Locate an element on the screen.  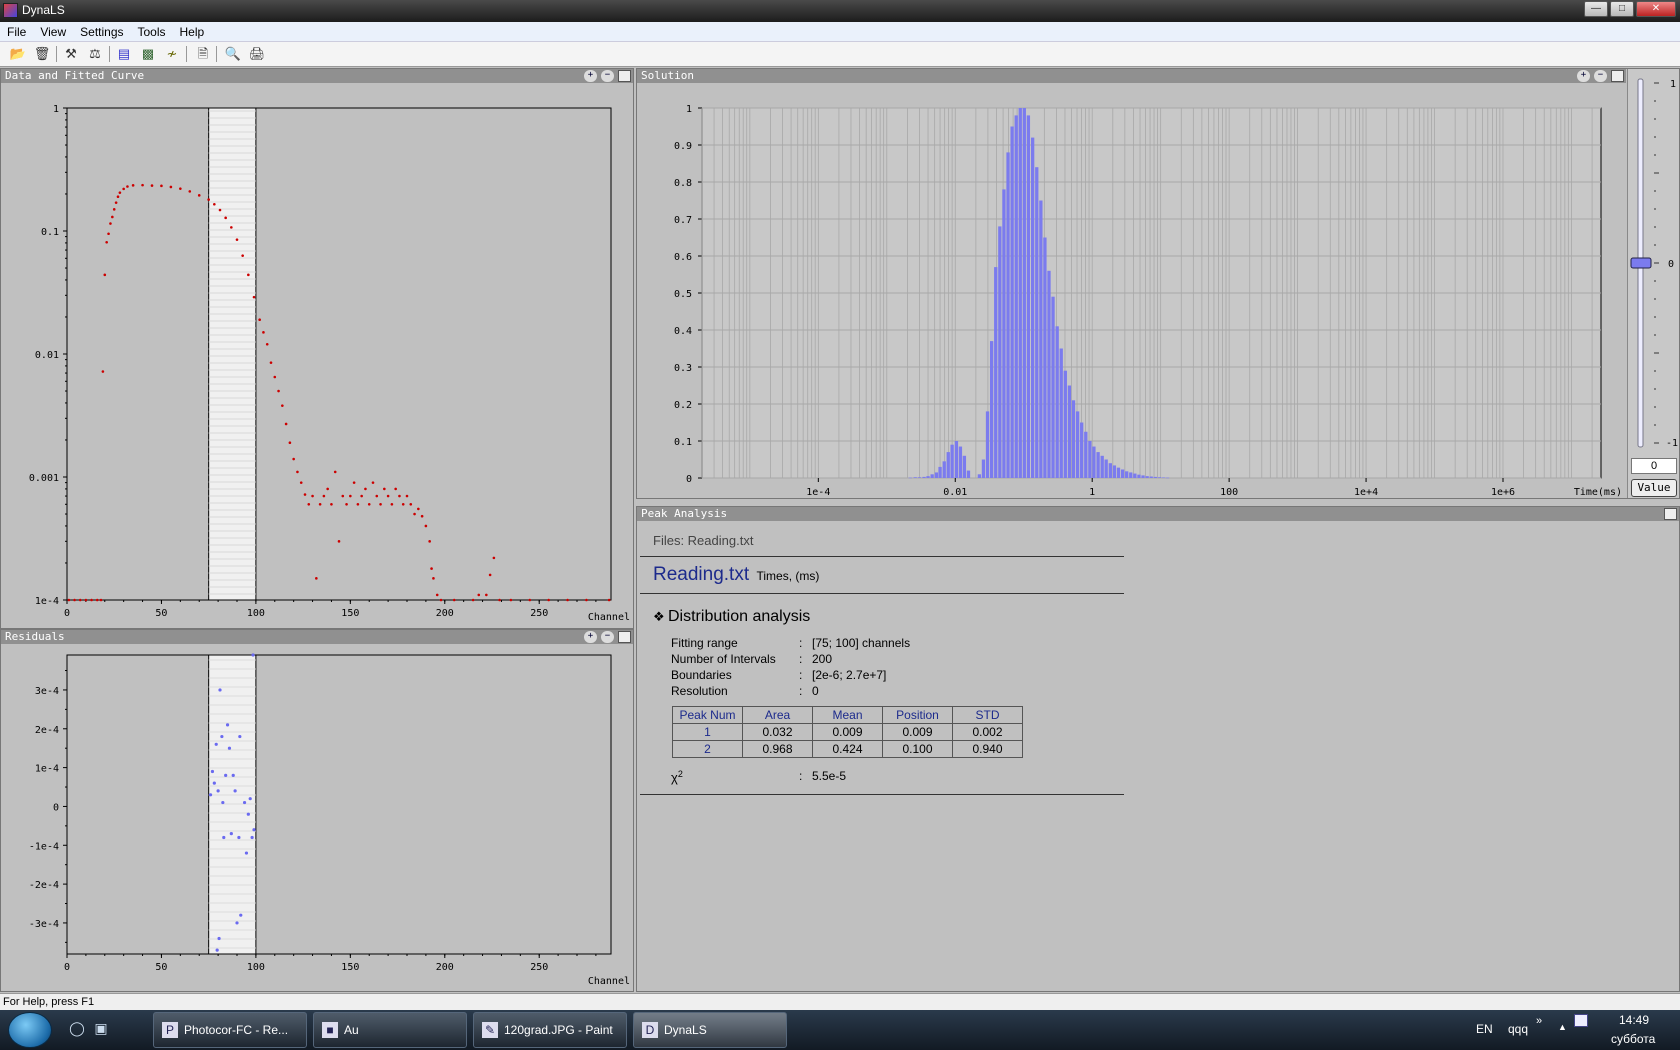
taskbar-item-paint: ✎ 120grad.JPG - Paint is located at coordinates (550, 1030).